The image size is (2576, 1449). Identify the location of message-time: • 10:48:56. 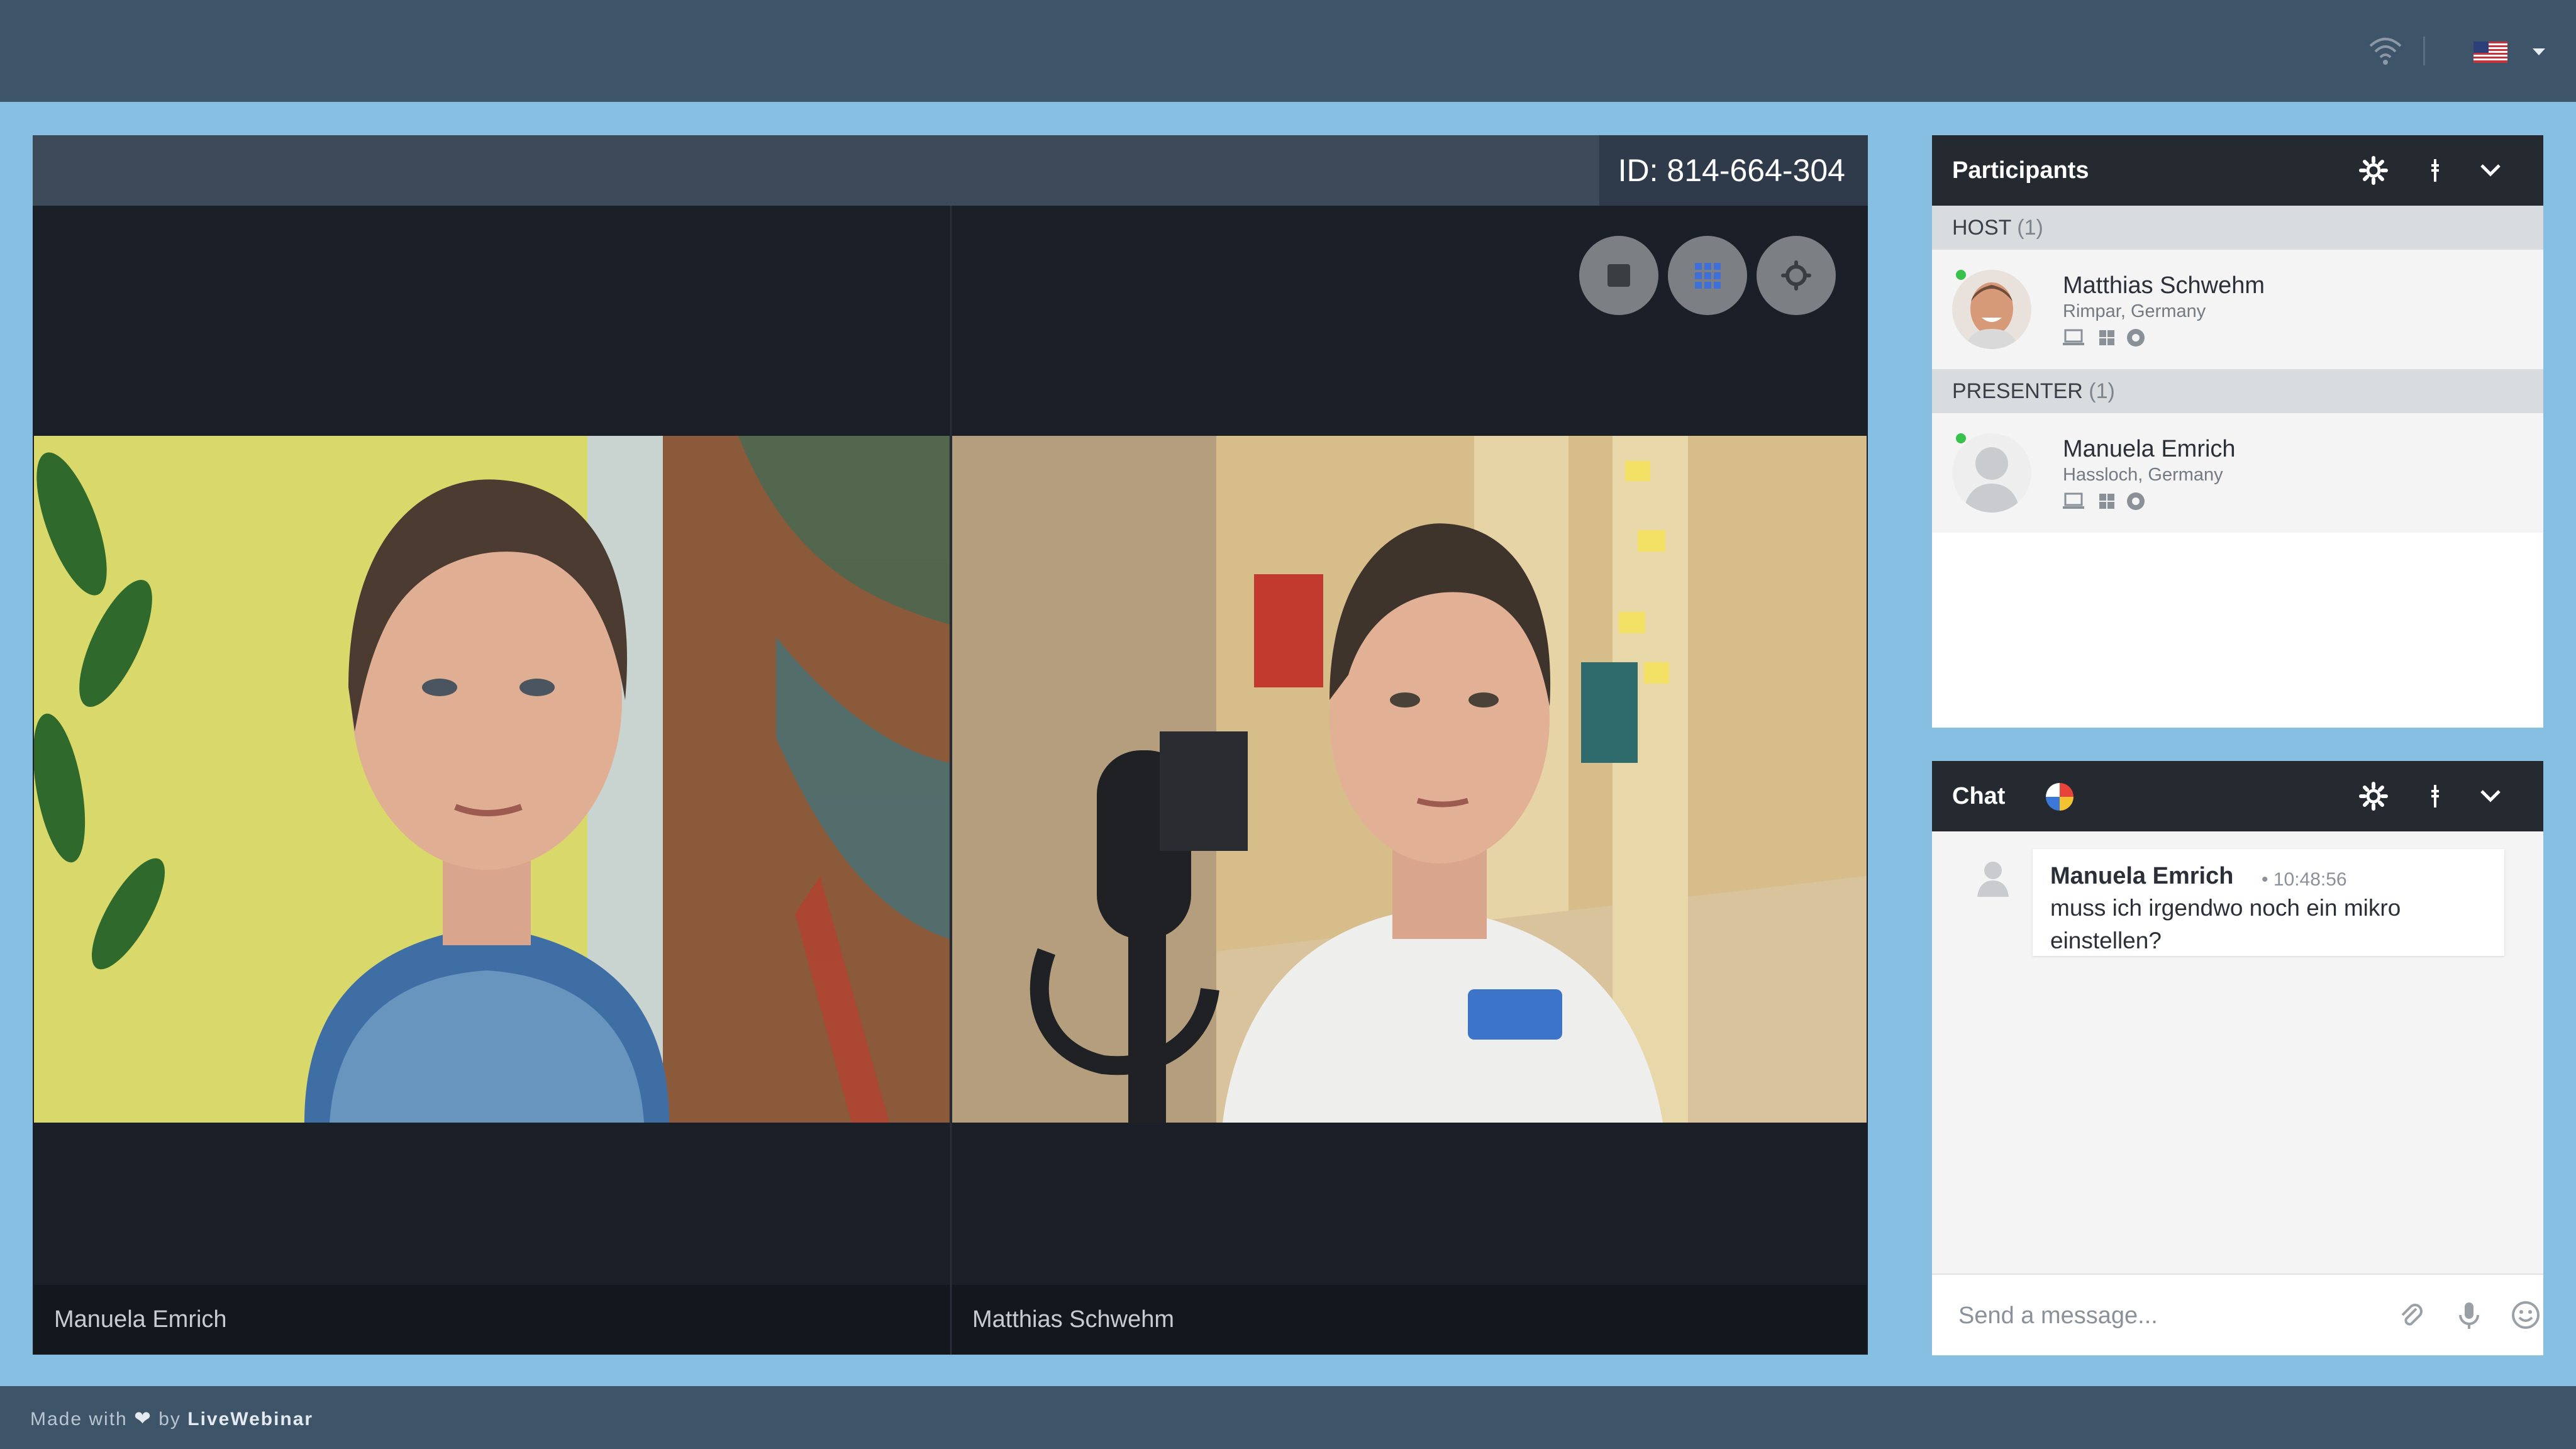
(2304, 879).